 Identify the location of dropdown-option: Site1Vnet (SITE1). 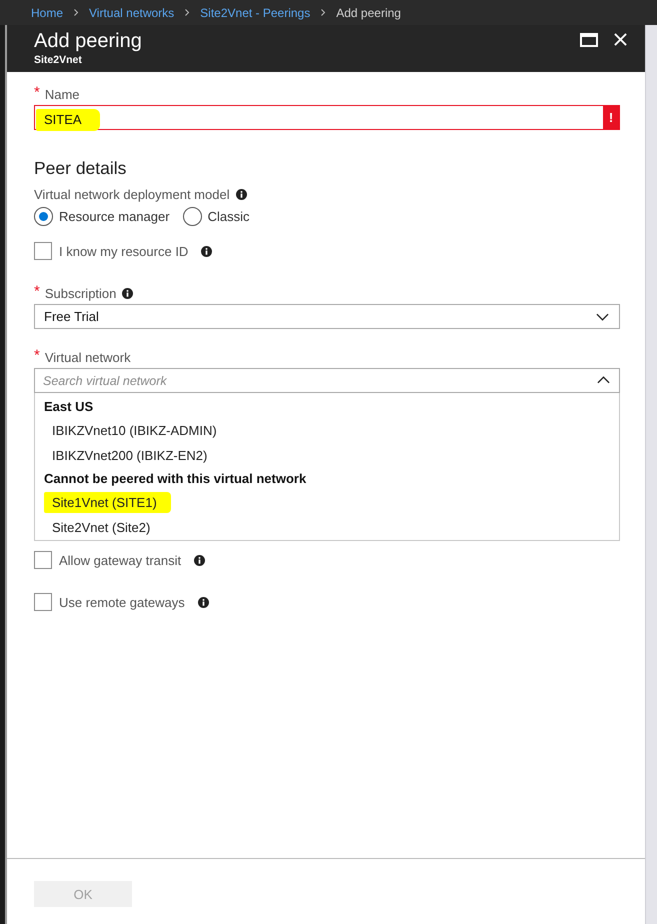
(107, 502).